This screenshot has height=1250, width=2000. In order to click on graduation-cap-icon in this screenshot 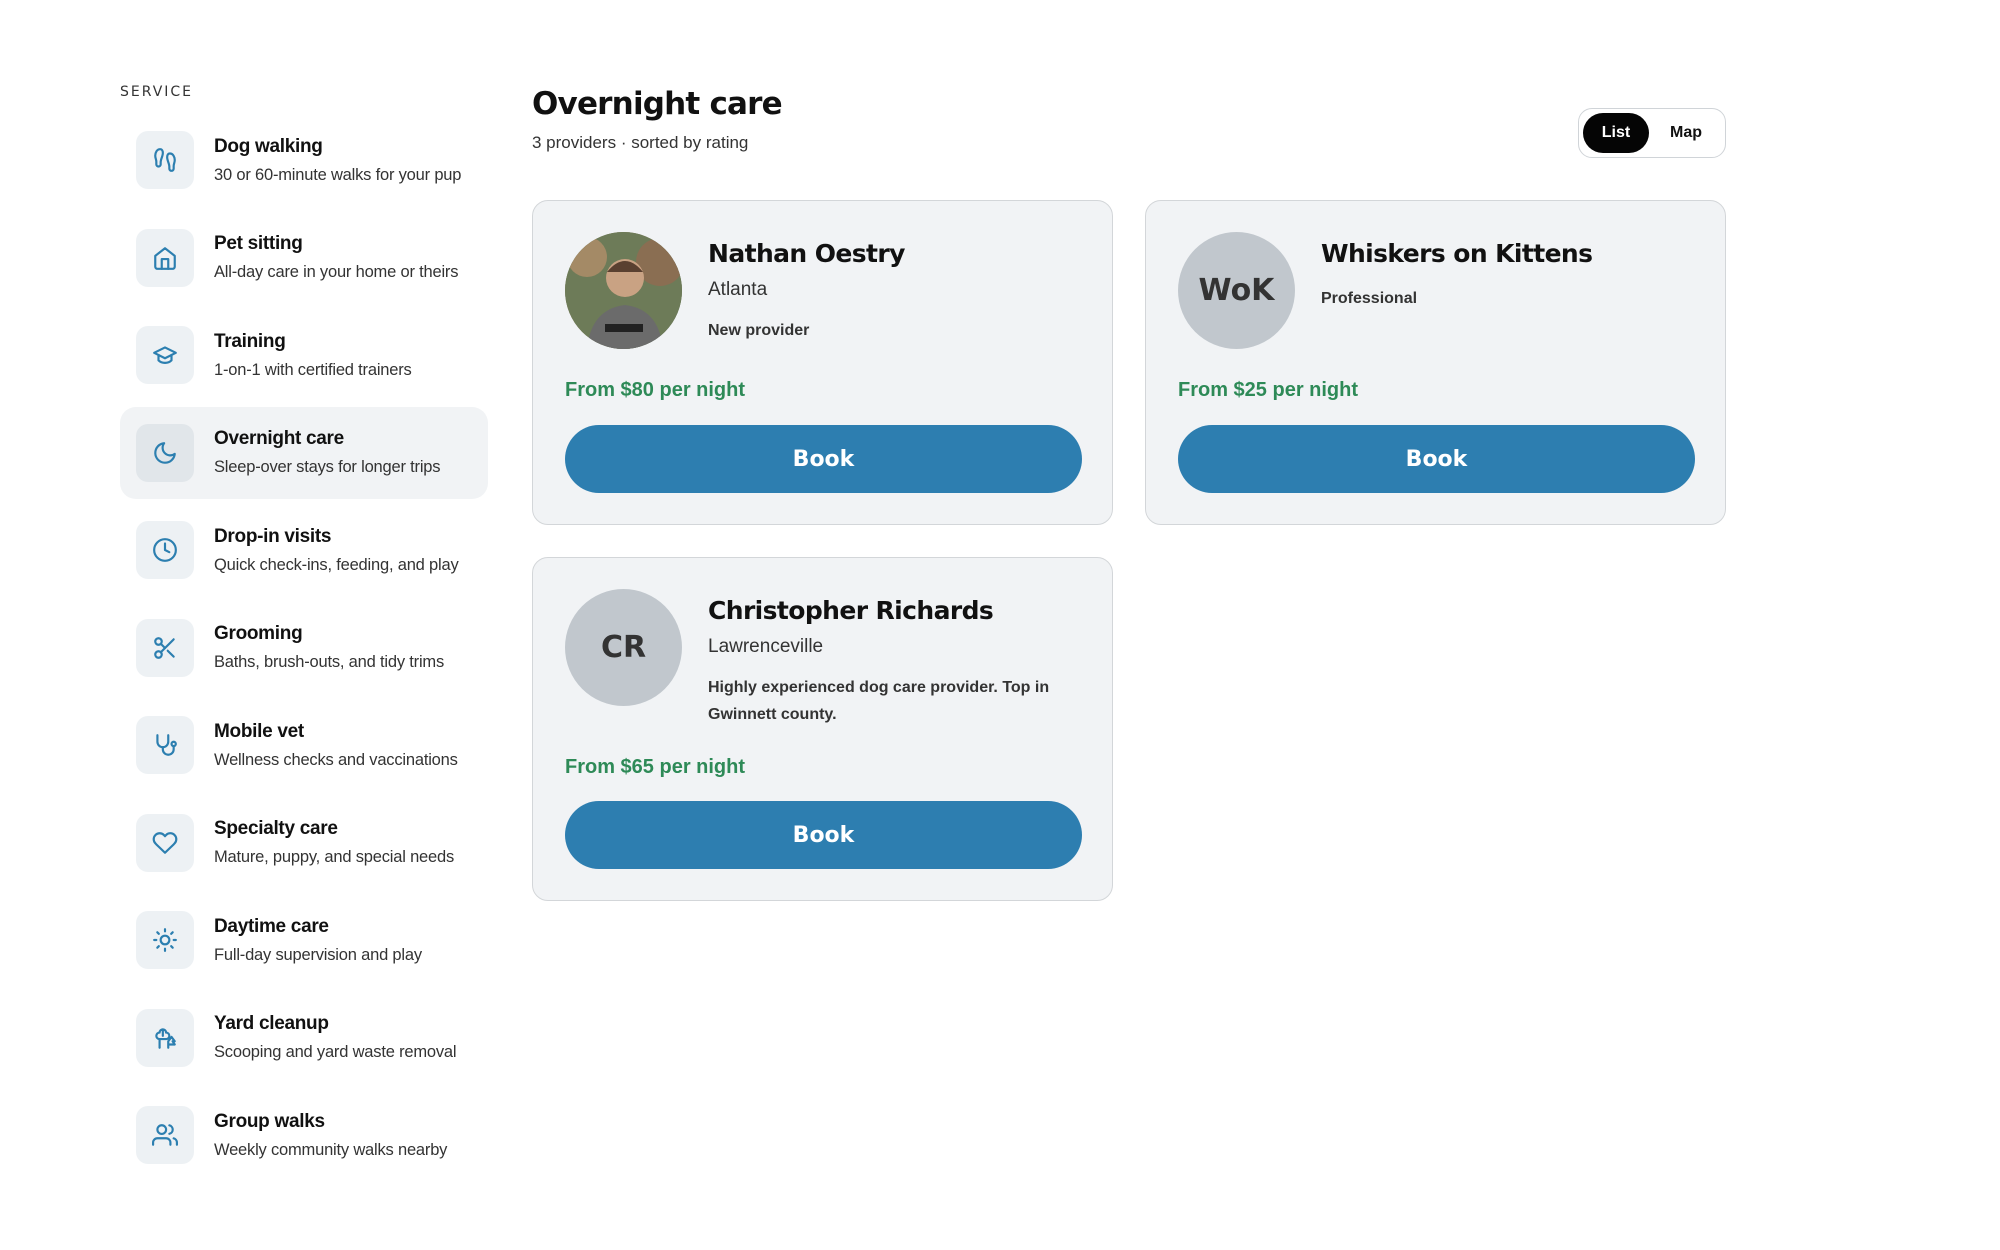, I will do `click(165, 355)`.